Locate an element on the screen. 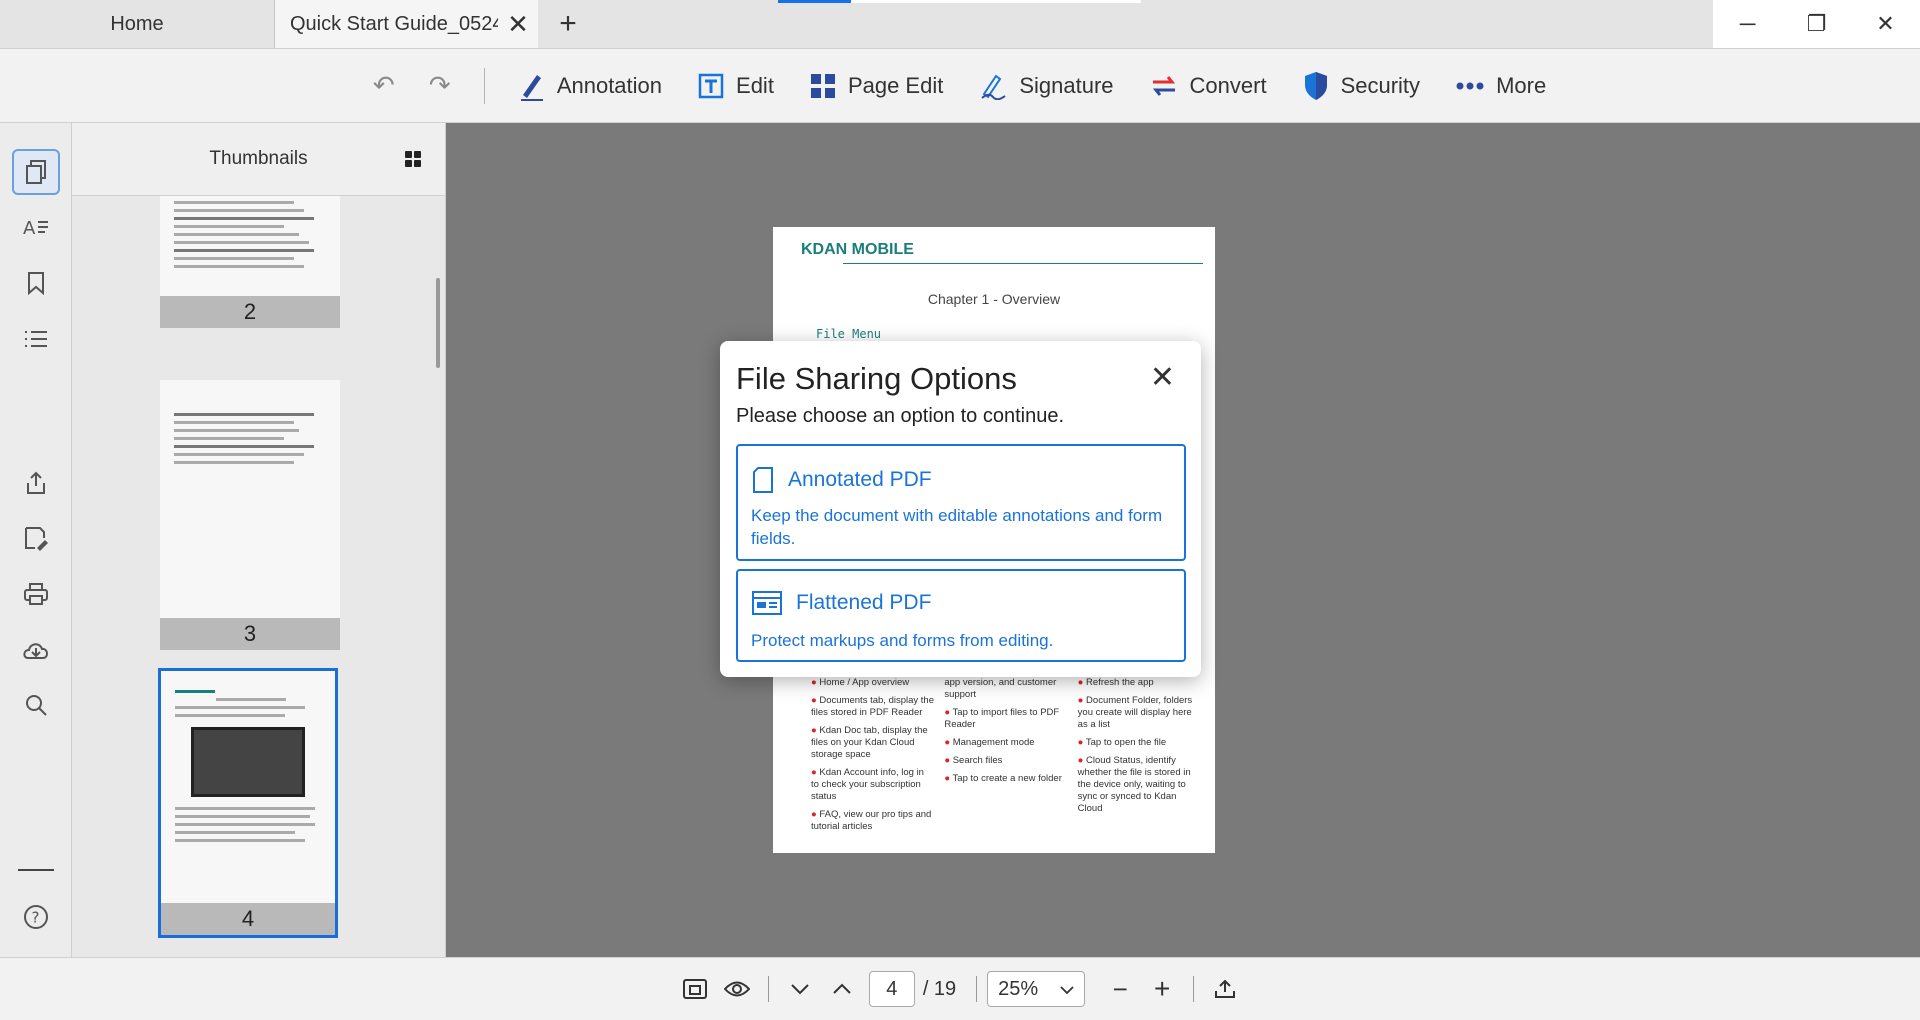 This screenshot has height=1020, width=1920. signature-pen-icon is located at coordinates (993, 86).